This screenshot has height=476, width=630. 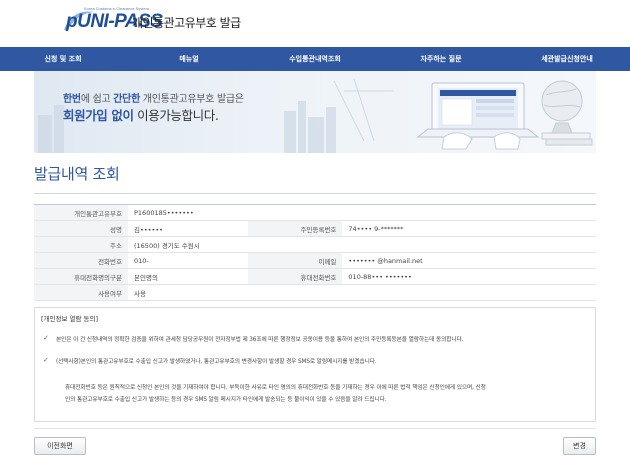 What do you see at coordinates (60, 446) in the screenshot?
I see `previous-screen-button: 이전화면` at bounding box center [60, 446].